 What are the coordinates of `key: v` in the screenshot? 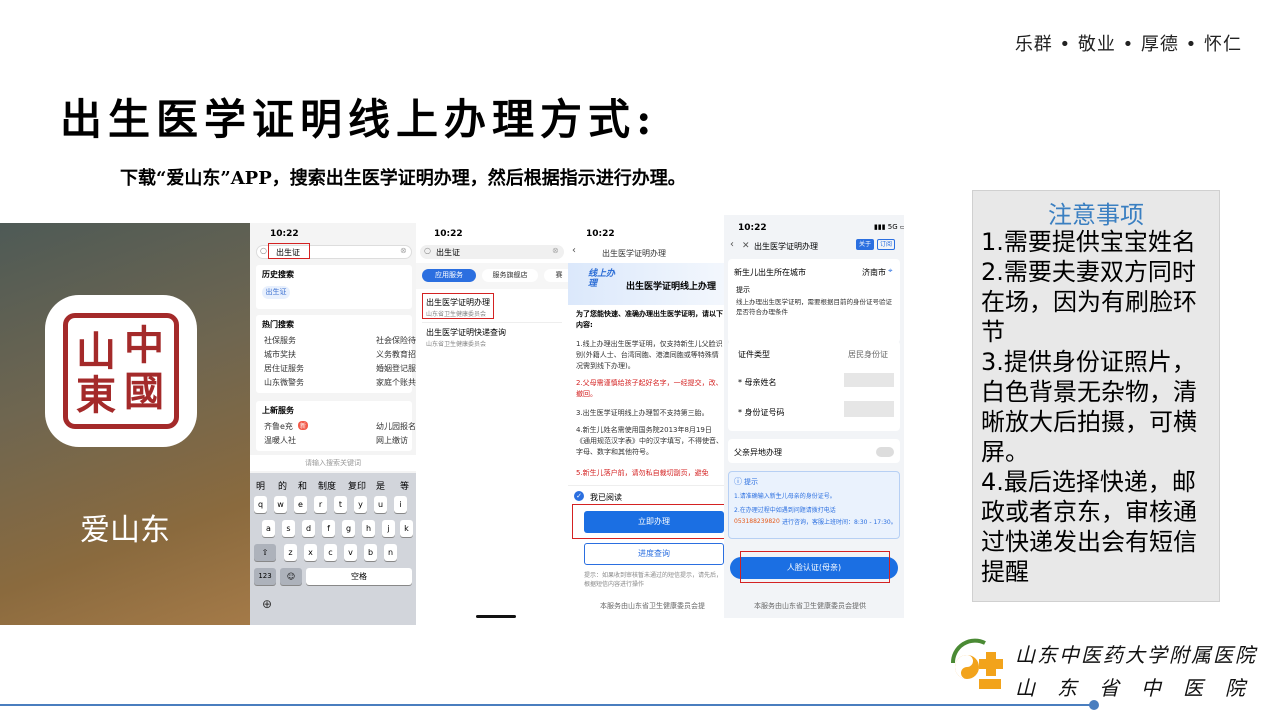 It's located at (350, 552).